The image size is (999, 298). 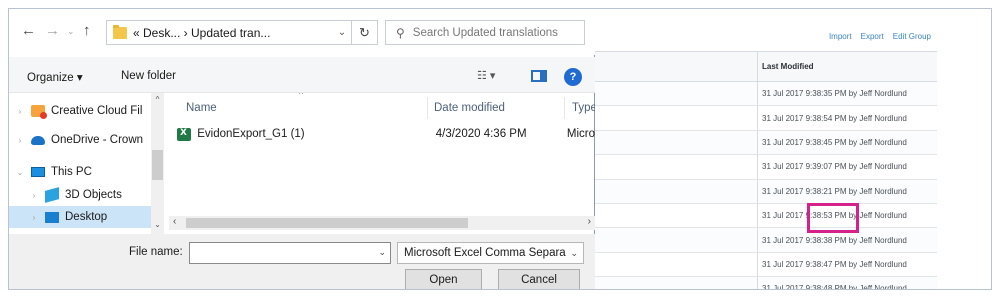 What do you see at coordinates (481, 134) in the screenshot?
I see `file-date: 4/3/2020 4:36 PM` at bounding box center [481, 134].